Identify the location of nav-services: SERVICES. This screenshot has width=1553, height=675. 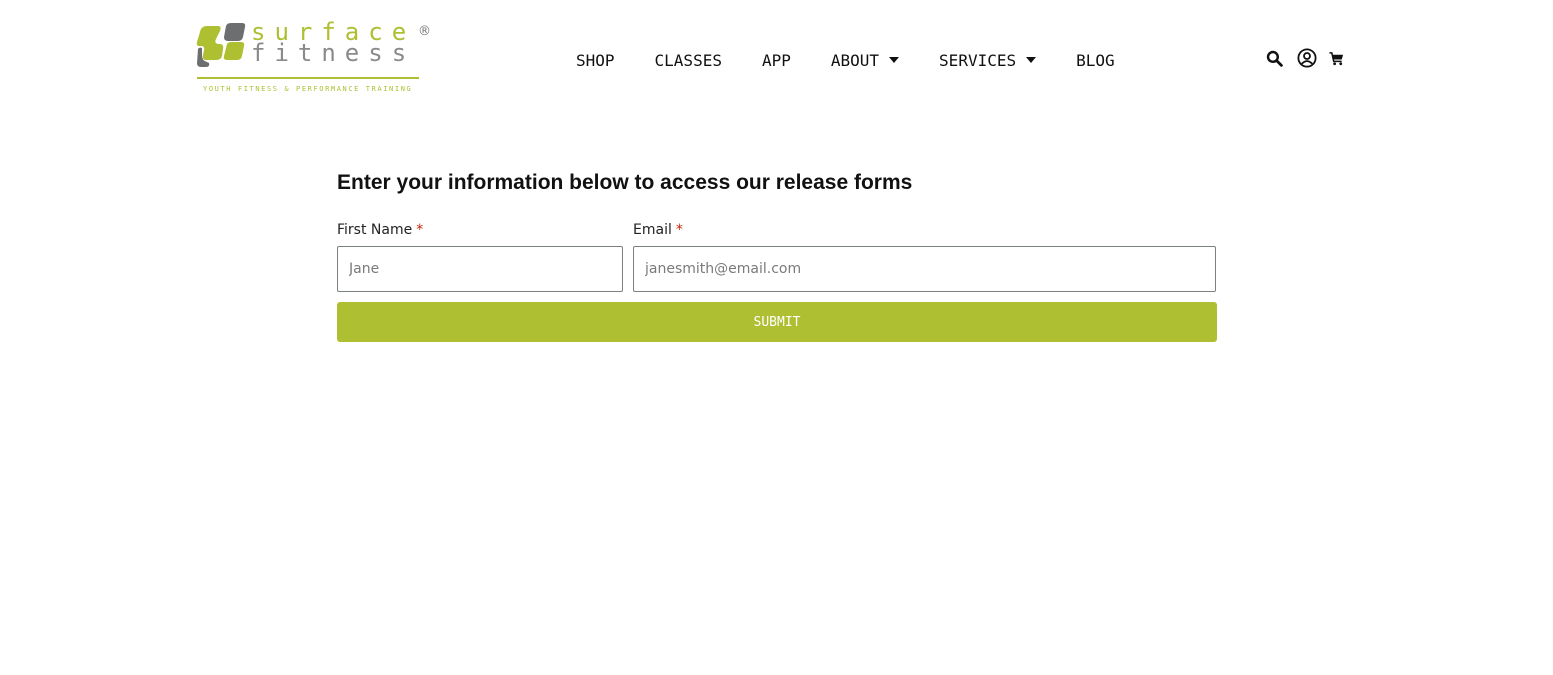
(988, 60).